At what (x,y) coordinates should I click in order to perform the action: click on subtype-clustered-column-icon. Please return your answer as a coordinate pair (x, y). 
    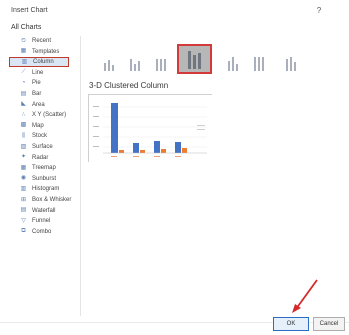
    Looking at the image, I should click on (109, 59).